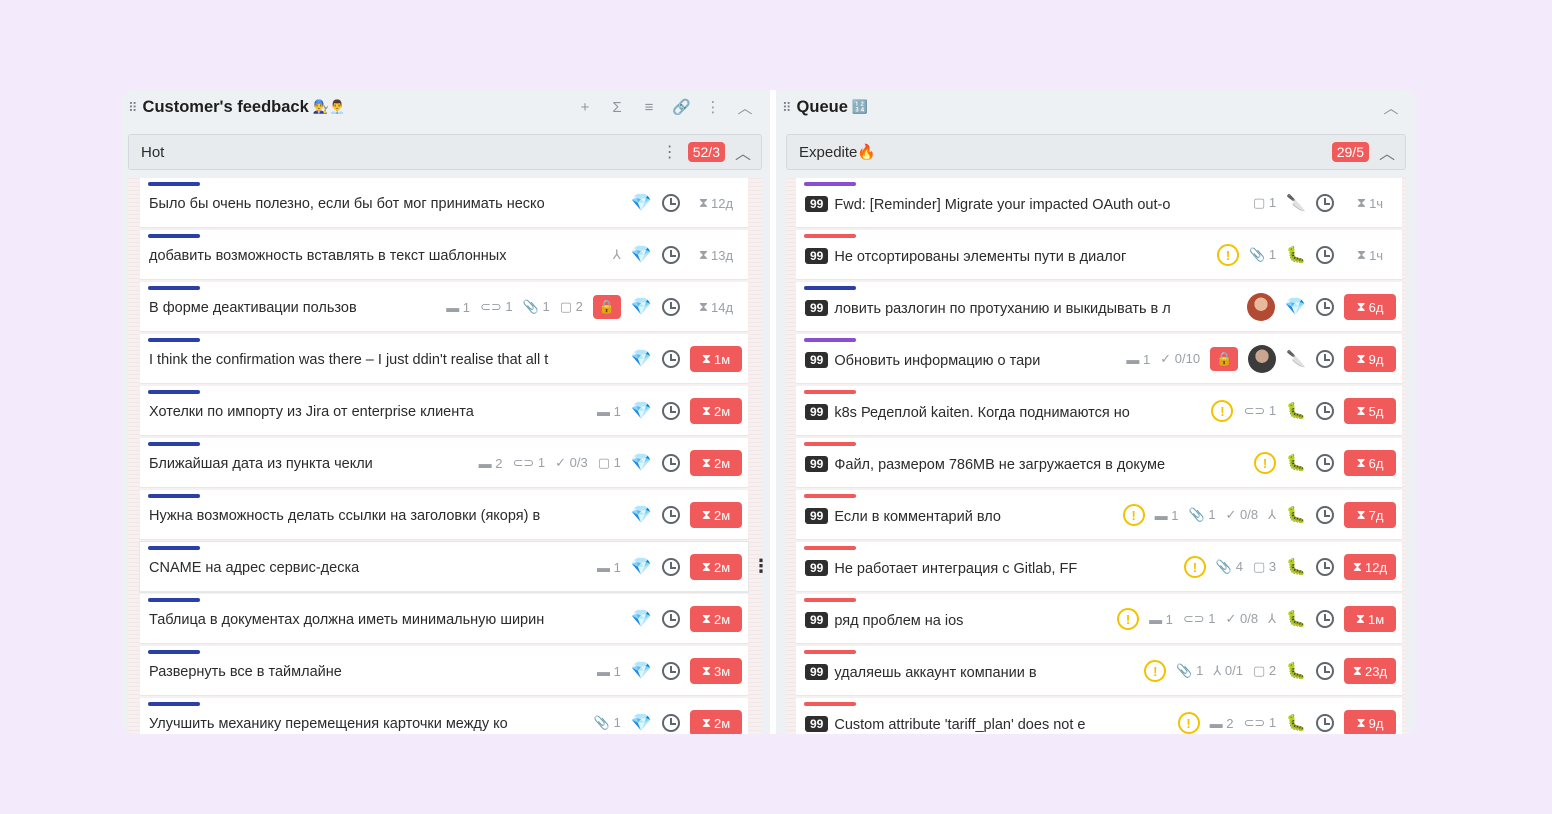 The height and width of the screenshot is (814, 1552). Describe the element at coordinates (226, 107) in the screenshot. I see `column-title: Customer's feedback` at that location.